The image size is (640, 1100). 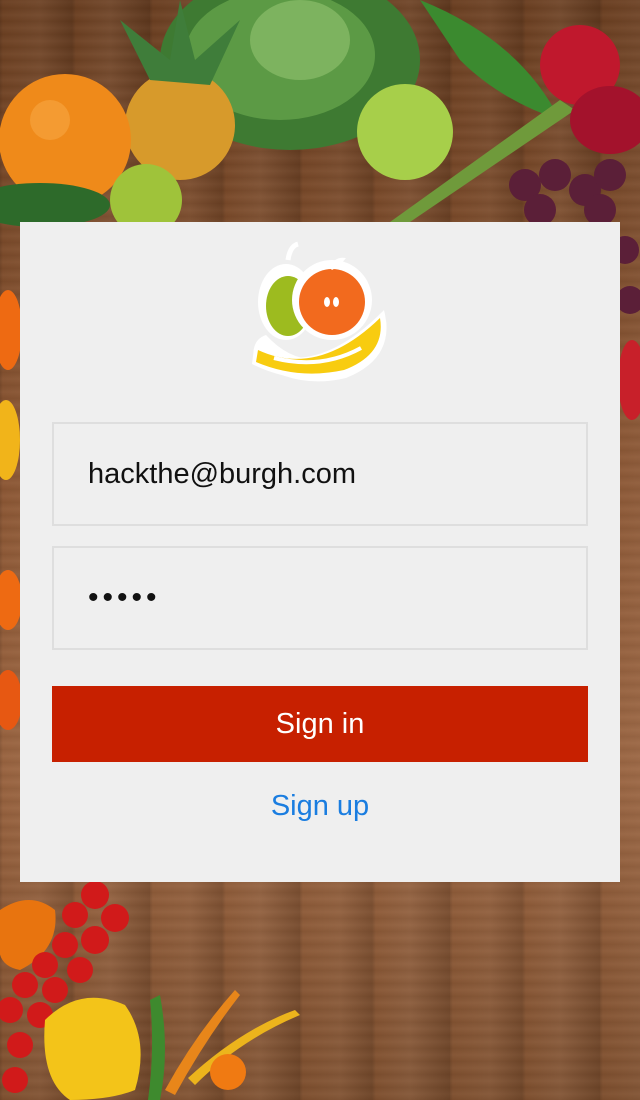 What do you see at coordinates (320, 806) in the screenshot?
I see `sign-up-link: Sign up` at bounding box center [320, 806].